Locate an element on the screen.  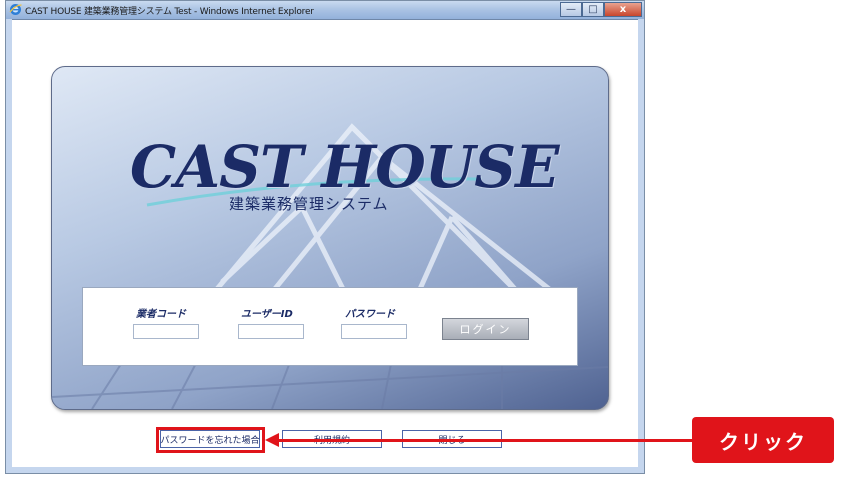
window-frame-right is located at coordinates (641, 246).